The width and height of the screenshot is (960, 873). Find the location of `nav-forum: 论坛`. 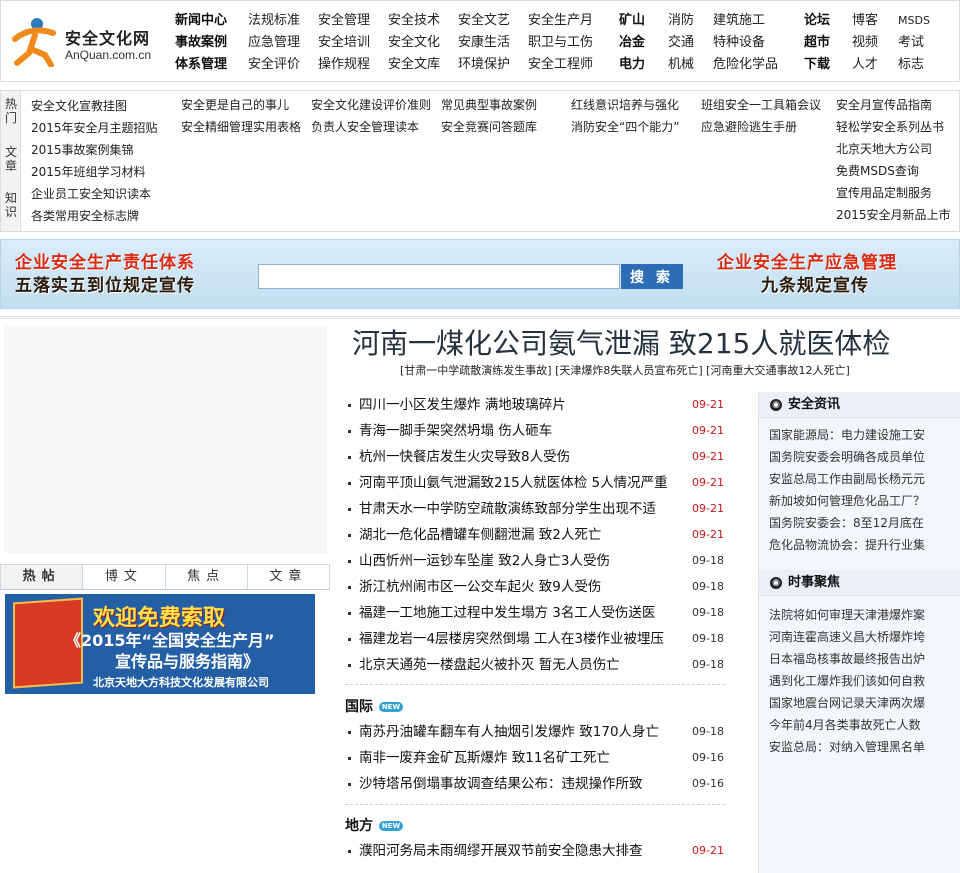

nav-forum: 论坛 is located at coordinates (817, 21).